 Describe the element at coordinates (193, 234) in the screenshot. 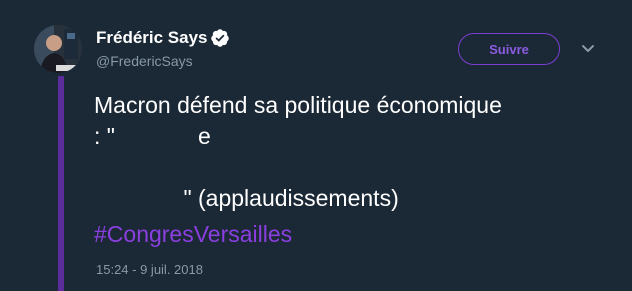

I see `hashtag-link: #CongresVersailles` at that location.